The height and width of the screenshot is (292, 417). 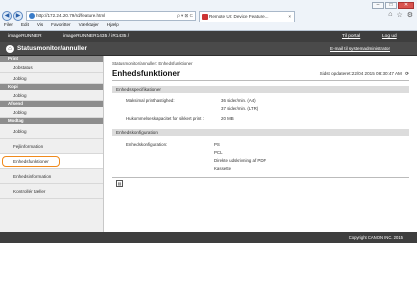 I want to click on email-admin-link: E-mail til systemadministrator, so click(x=360, y=48).